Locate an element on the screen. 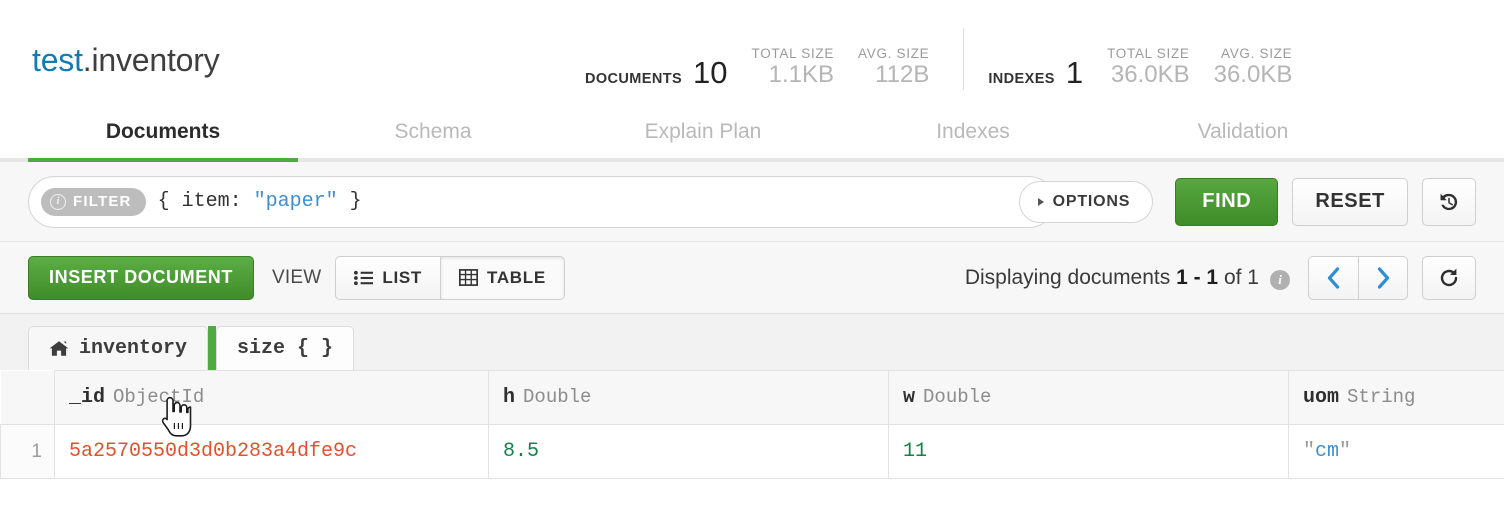 Image resolution: width=1504 pixels, height=530 pixels. history-clock-icon is located at coordinates (1449, 201).